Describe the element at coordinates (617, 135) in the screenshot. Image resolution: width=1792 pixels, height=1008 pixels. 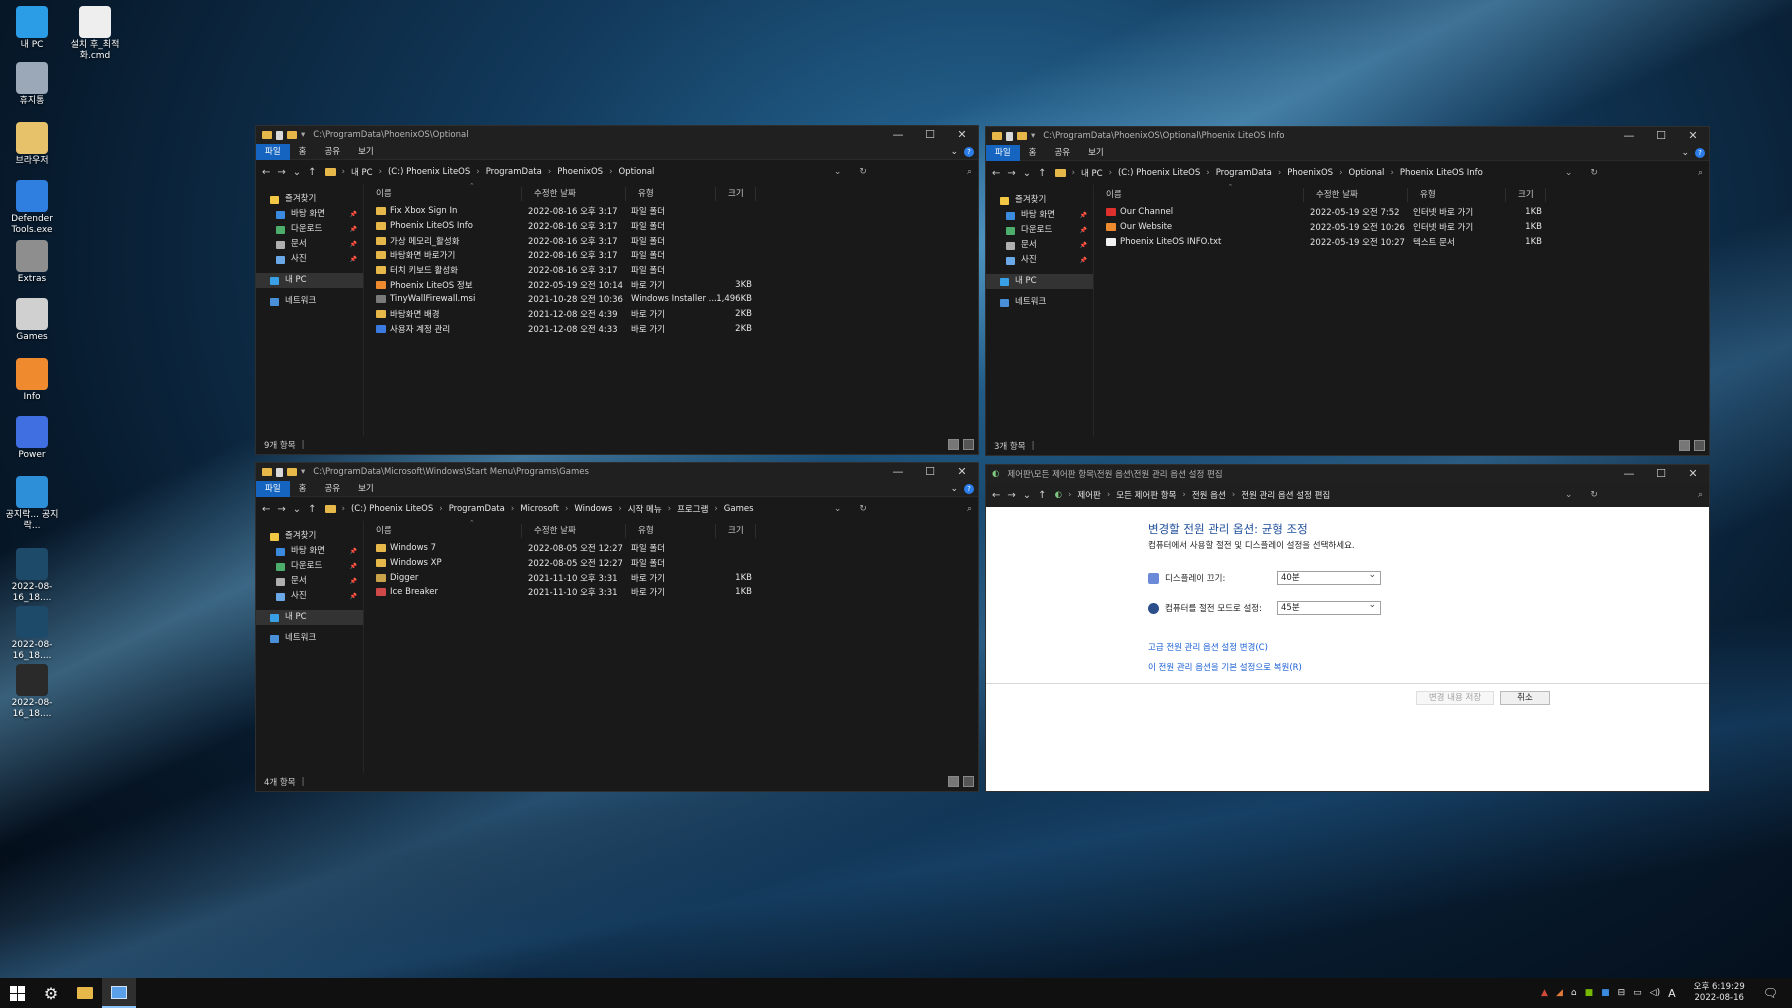
I see `title-bar: ▾ C:\ProgramData\PhoenixOS\Optional — ☐ ✕` at that location.